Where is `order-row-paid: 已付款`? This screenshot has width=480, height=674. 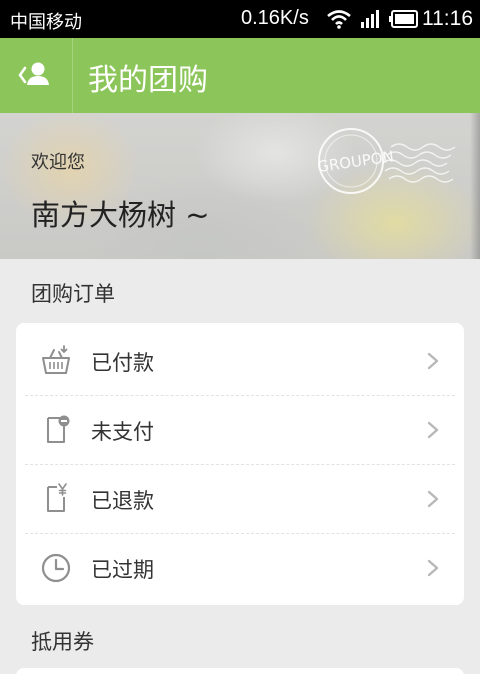 order-row-paid: 已付款 is located at coordinates (240, 360).